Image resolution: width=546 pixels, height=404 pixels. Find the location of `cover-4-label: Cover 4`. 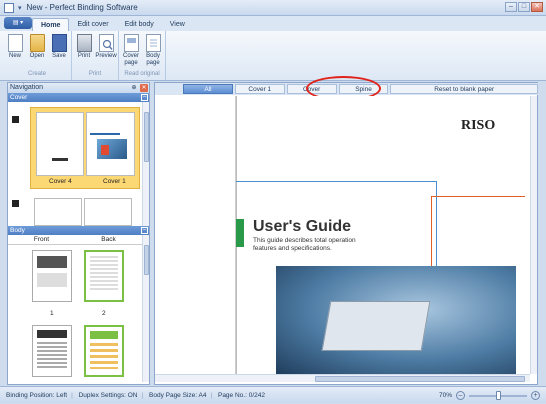

cover-4-label: Cover 4 is located at coordinates (60, 181).